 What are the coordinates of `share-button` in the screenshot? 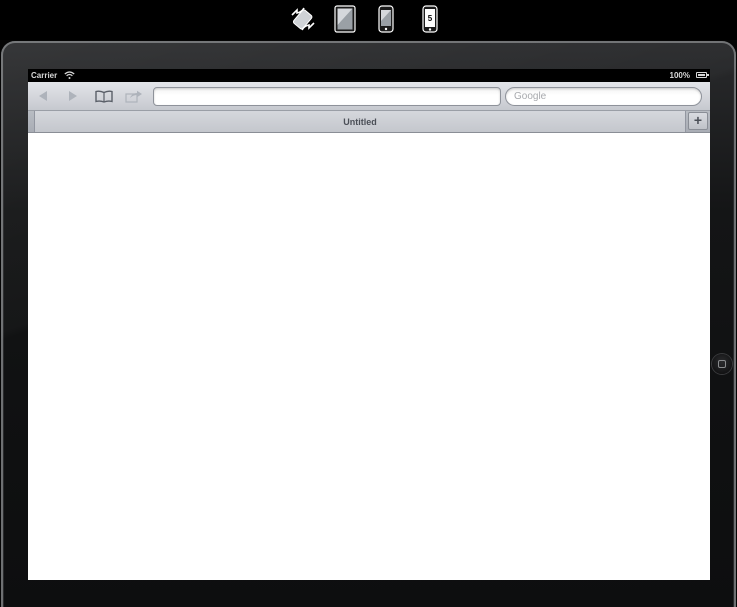 It's located at (134, 96).